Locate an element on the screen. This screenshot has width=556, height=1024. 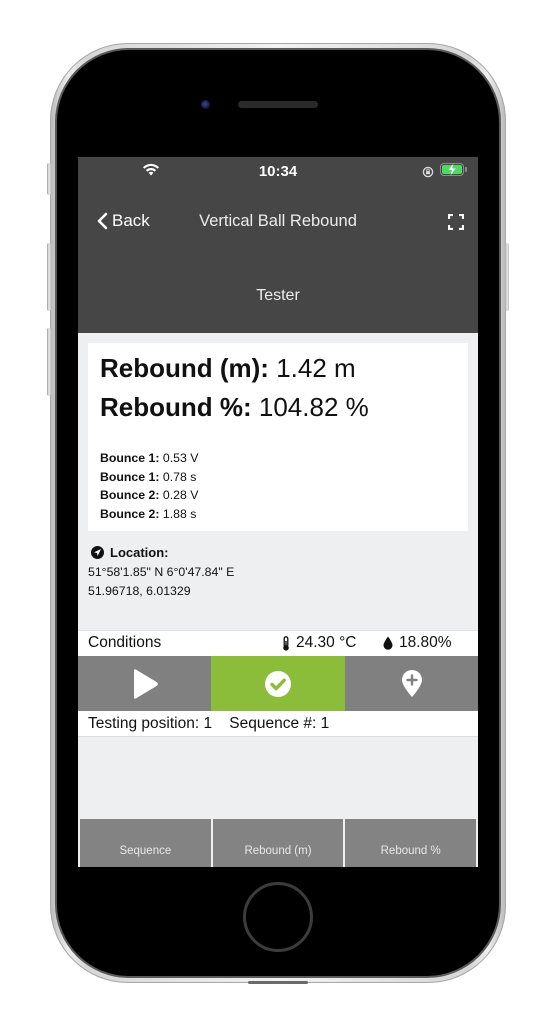
bounce-item: Bounce 2: 0.28 V is located at coordinates (149, 495).